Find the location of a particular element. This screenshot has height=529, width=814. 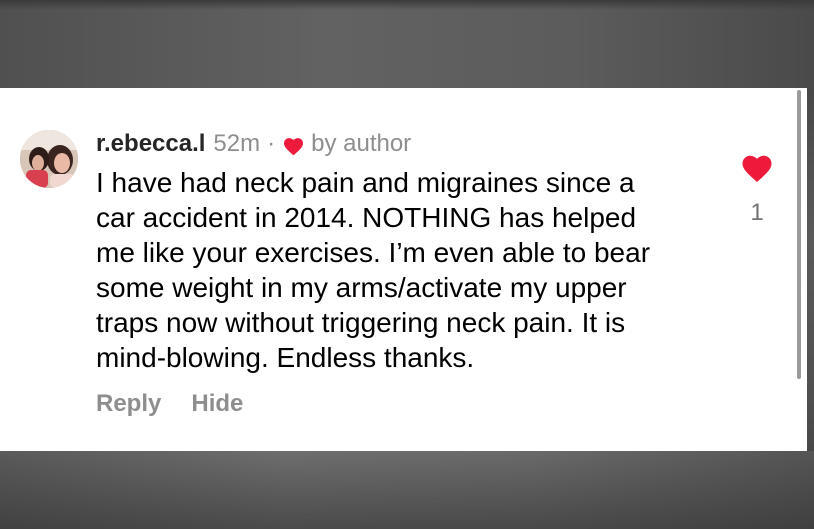

hide-button: Hide is located at coordinates (217, 404).